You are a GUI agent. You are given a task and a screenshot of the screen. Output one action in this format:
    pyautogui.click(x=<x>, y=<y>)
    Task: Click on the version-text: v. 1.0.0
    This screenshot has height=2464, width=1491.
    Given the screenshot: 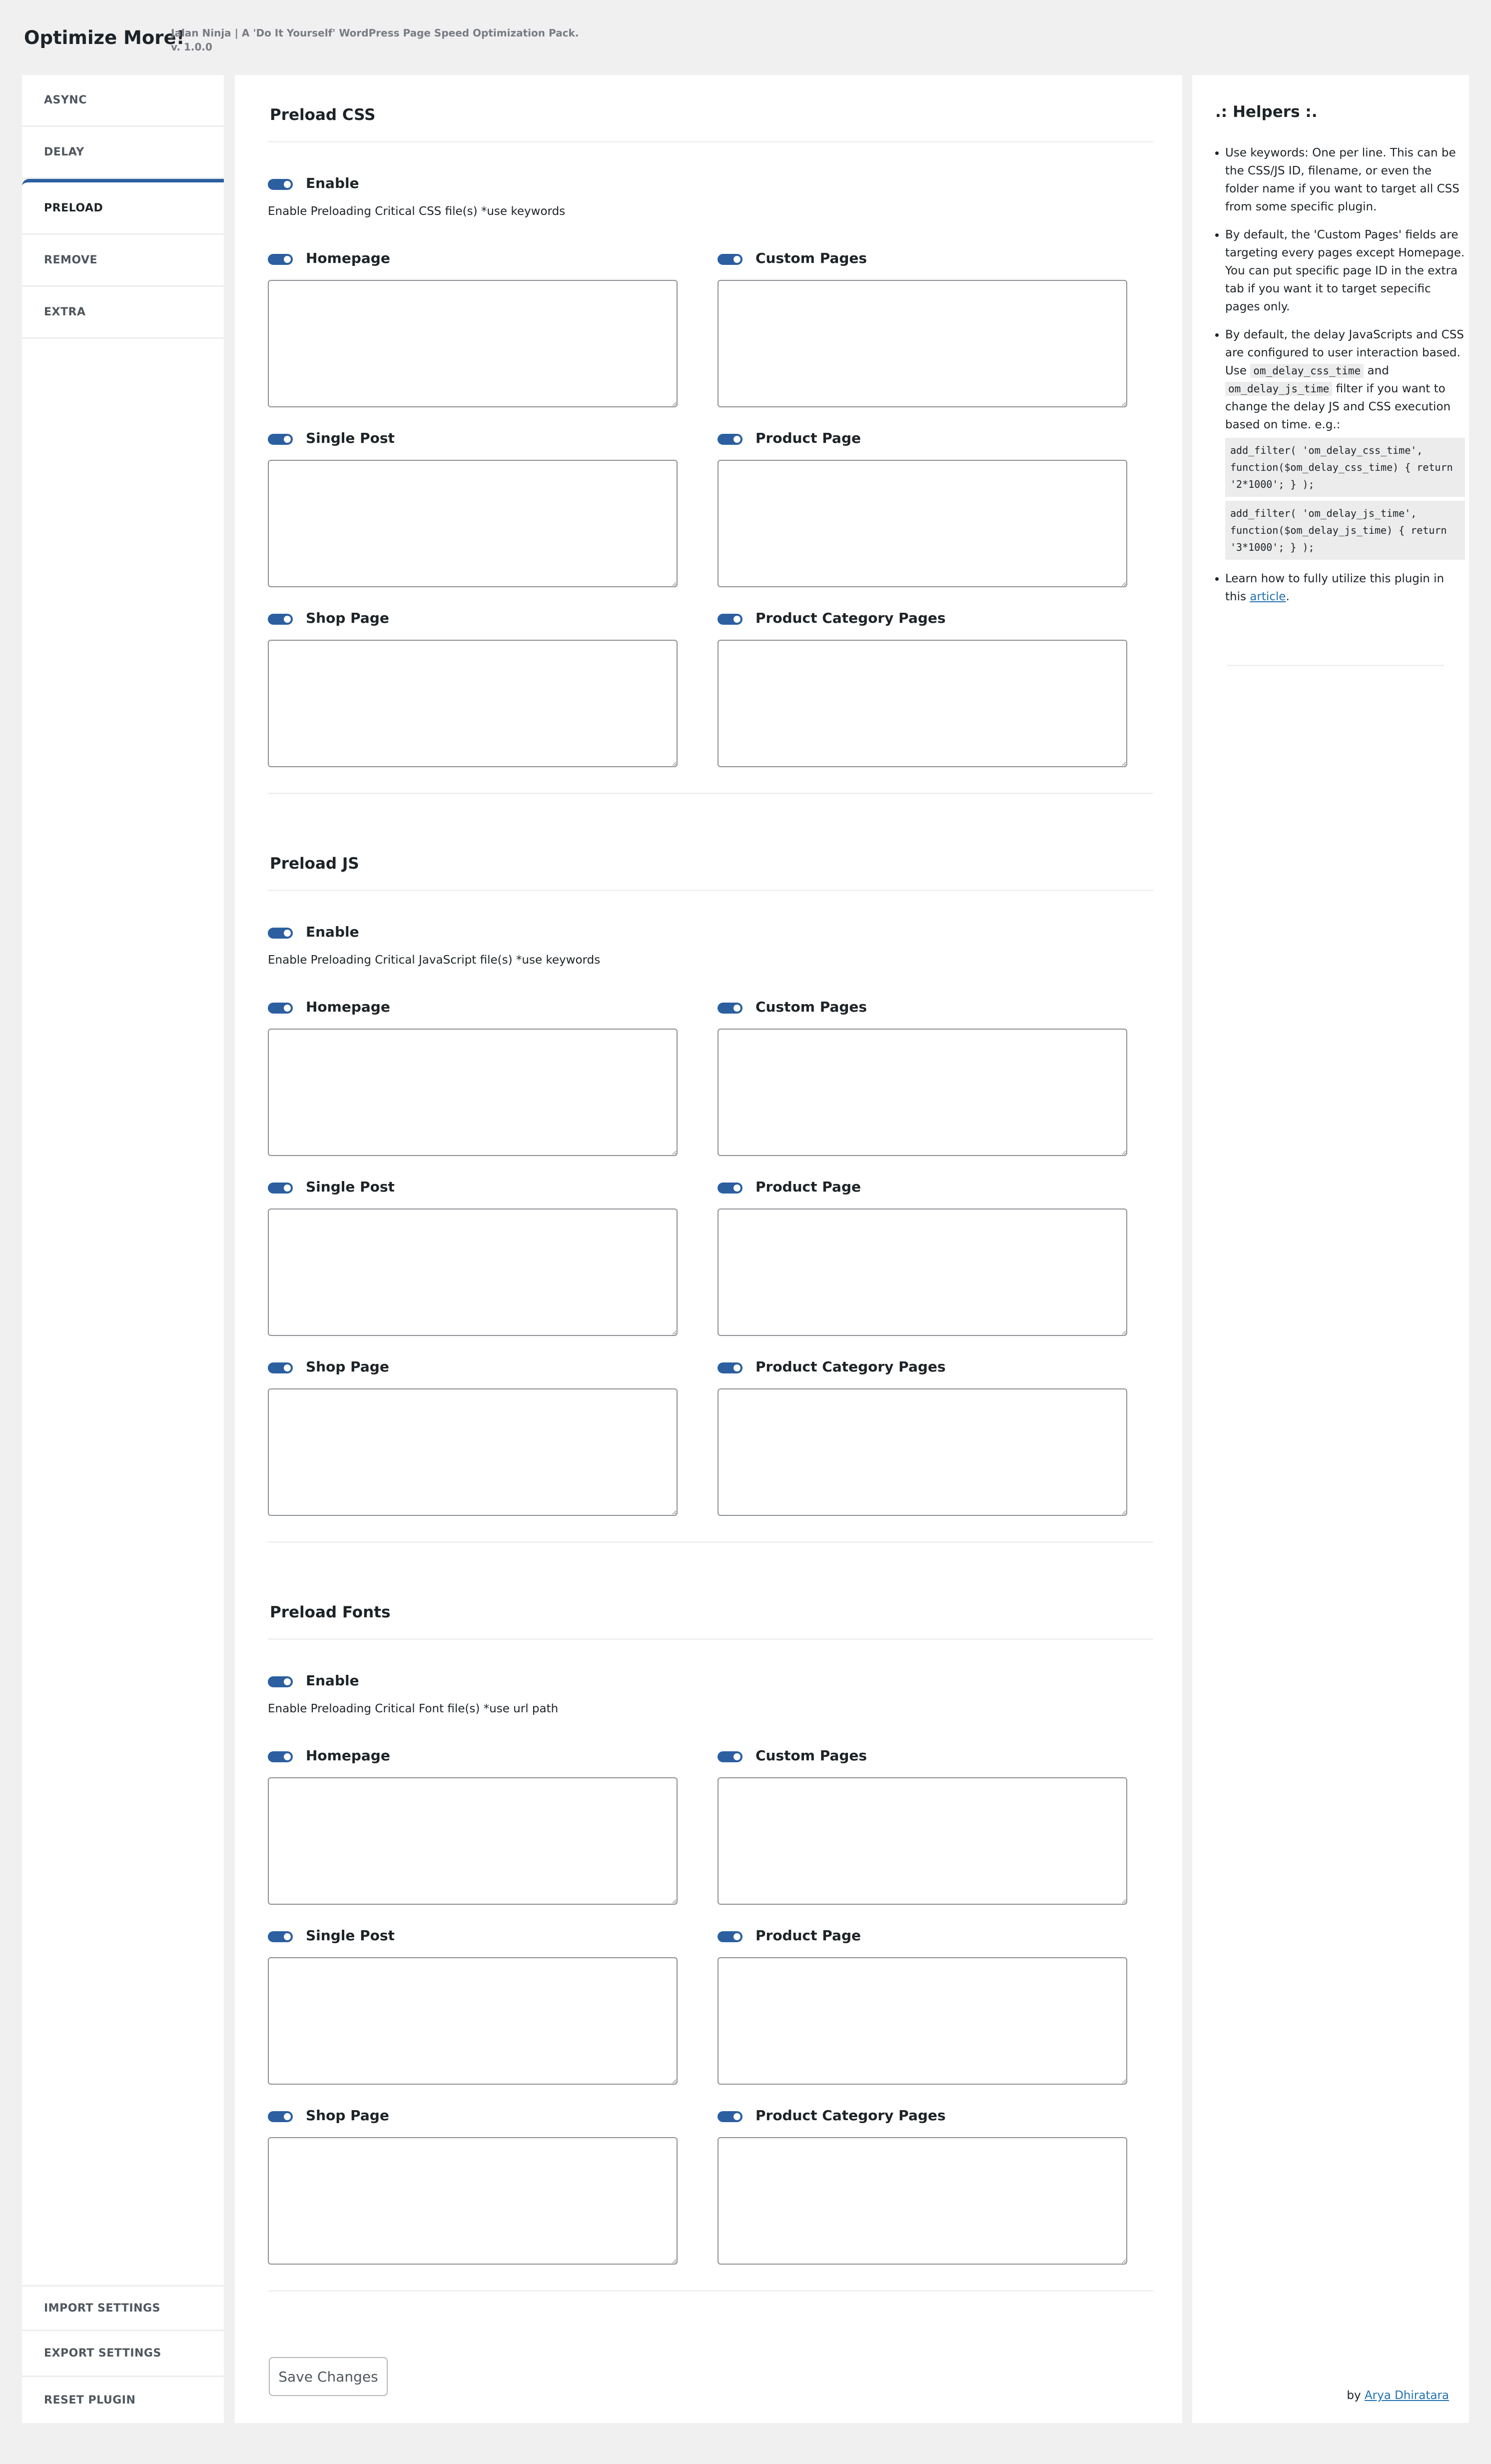 What is the action you would take?
    pyautogui.click(x=191, y=47)
    